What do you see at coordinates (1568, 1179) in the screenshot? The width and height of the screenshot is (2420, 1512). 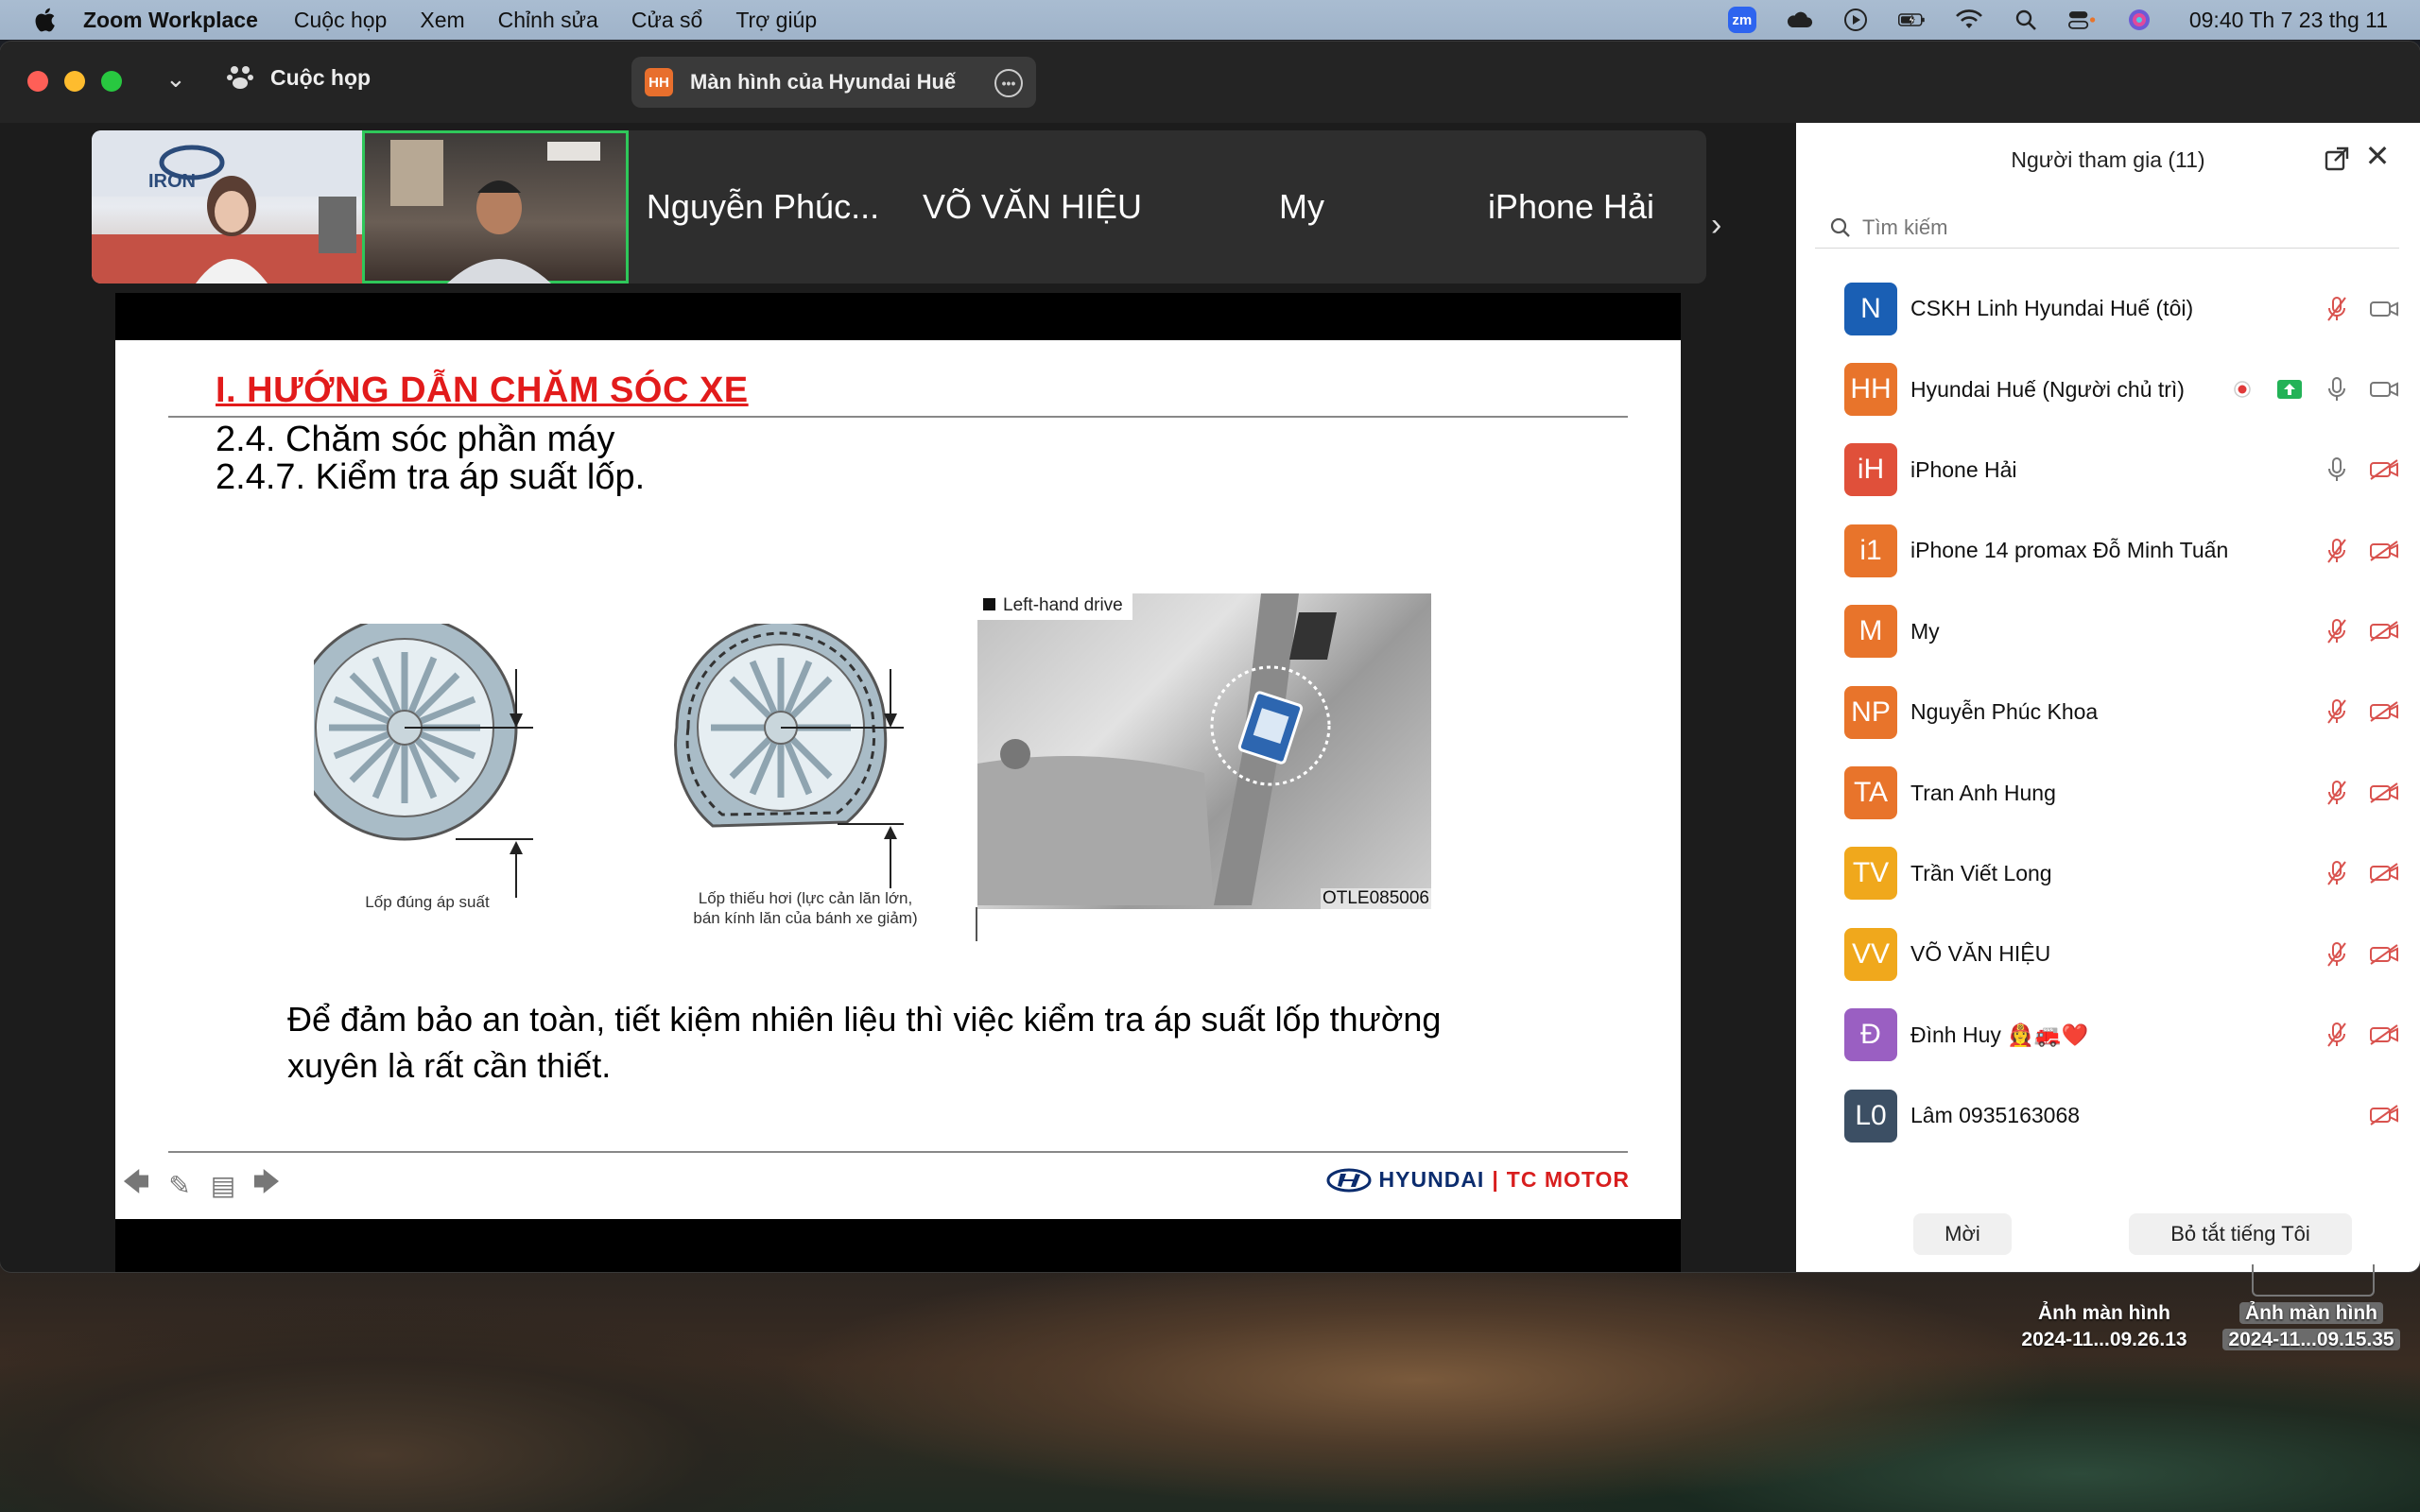 I see `footer-dealer: TC MOTOR` at bounding box center [1568, 1179].